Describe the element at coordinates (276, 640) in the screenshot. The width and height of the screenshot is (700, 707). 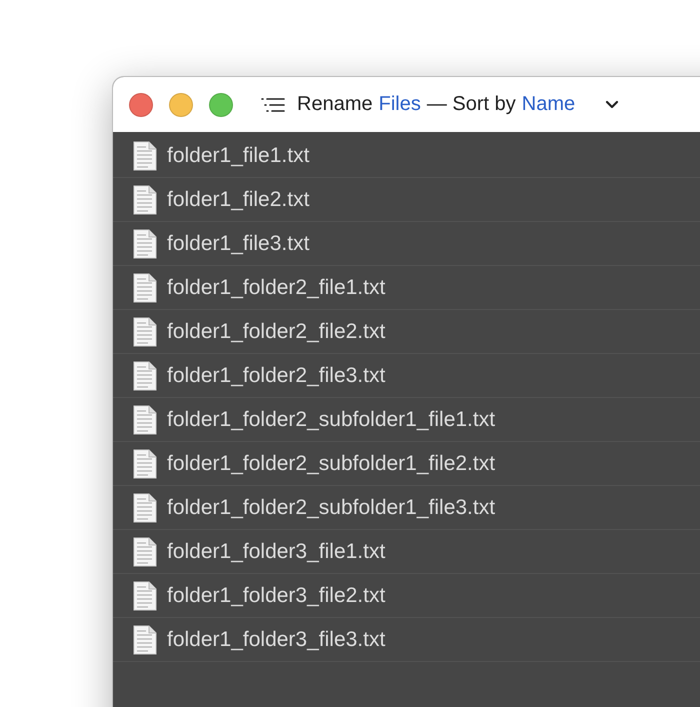
I see `file-name: folder1_folder3_file3.txt` at that location.